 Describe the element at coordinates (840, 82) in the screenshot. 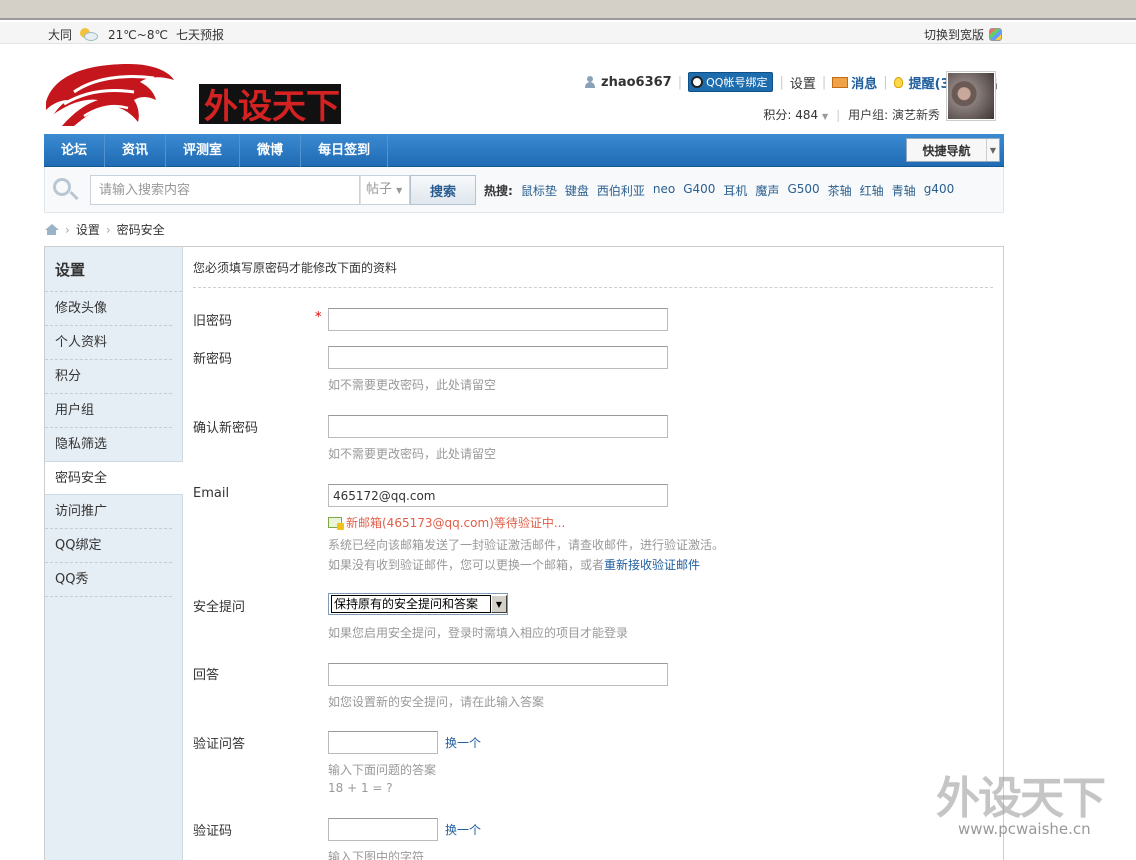

I see `mail-icon` at that location.